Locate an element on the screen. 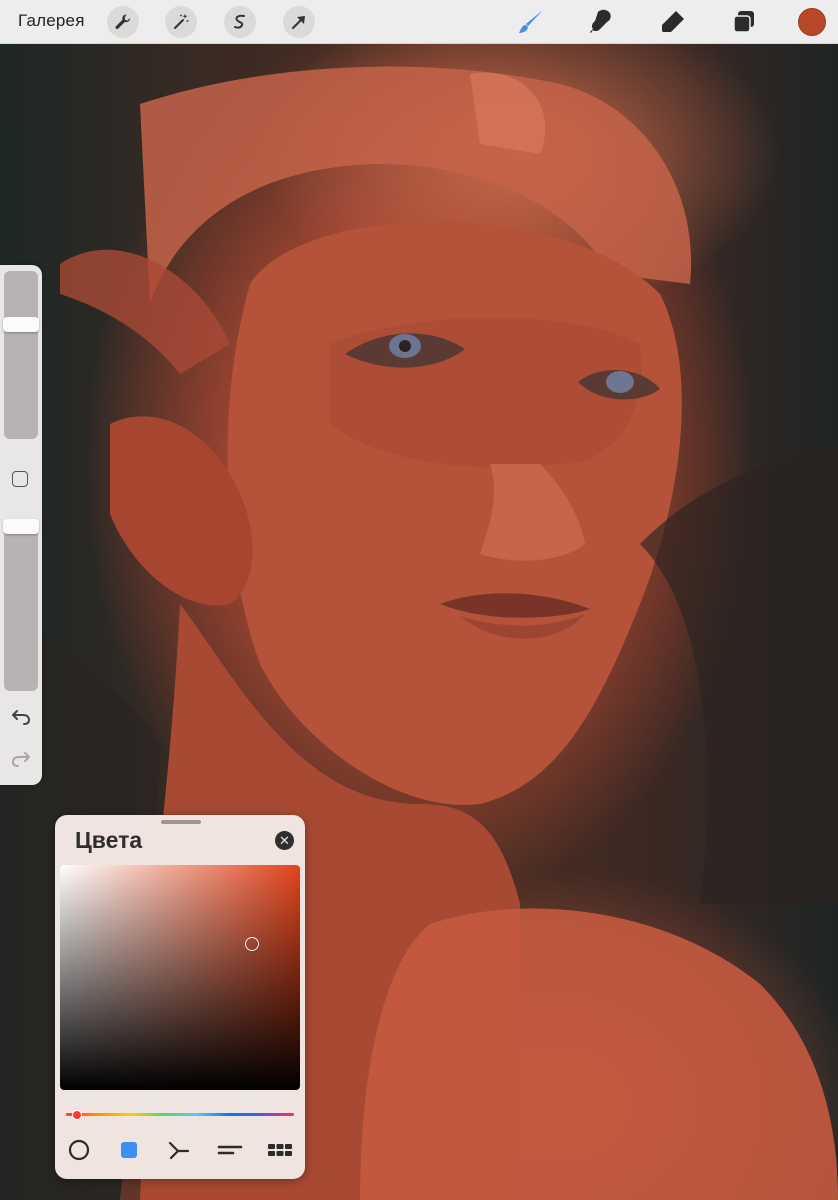  brush-size-slider is located at coordinates (21, 355).